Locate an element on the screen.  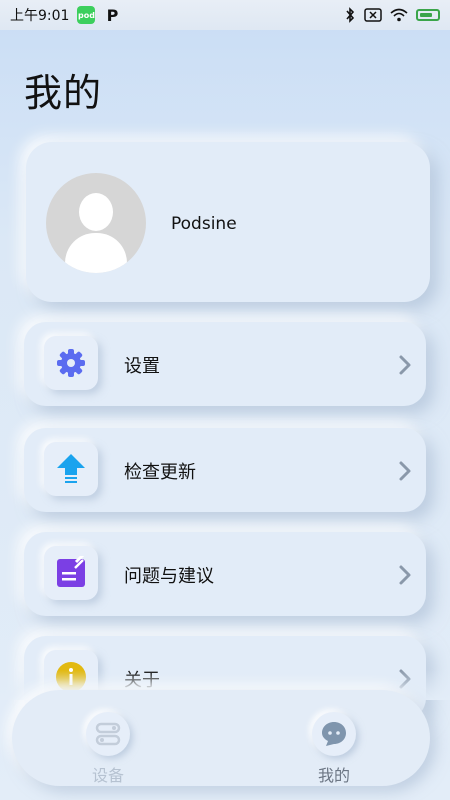
status-bar: 上午9:01 pod P is located at coordinates (225, 15).